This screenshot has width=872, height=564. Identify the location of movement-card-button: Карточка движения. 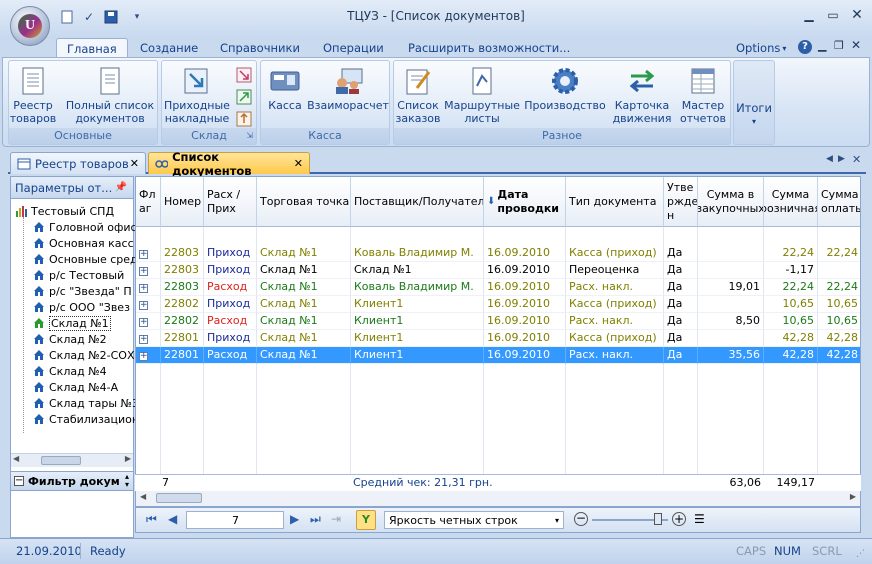
(642, 95).